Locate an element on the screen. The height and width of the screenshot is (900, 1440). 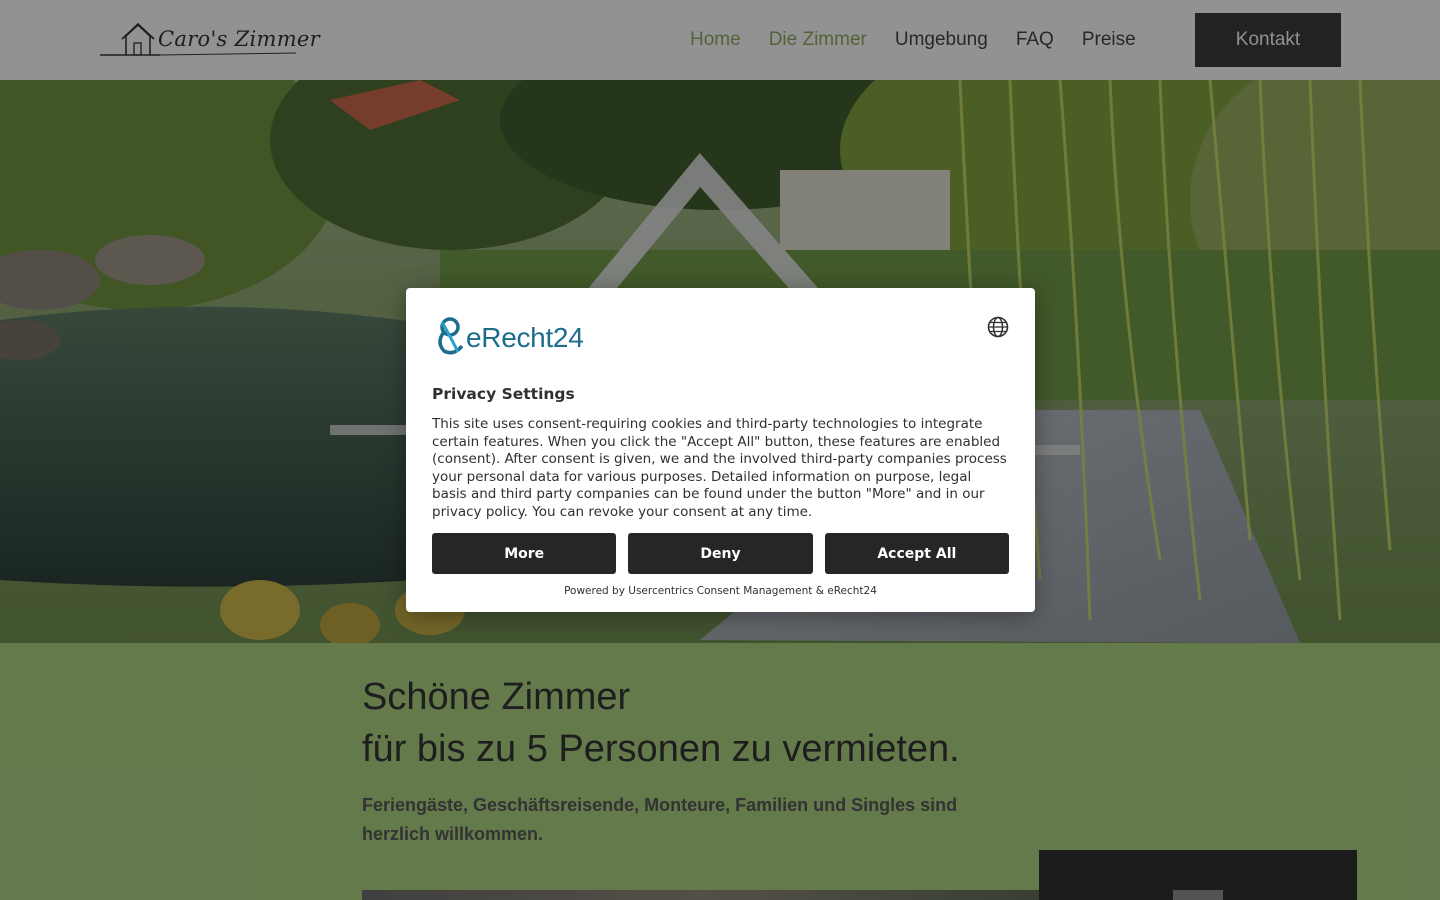
erecht24-logo-text: eRecht24 is located at coordinates (525, 337).